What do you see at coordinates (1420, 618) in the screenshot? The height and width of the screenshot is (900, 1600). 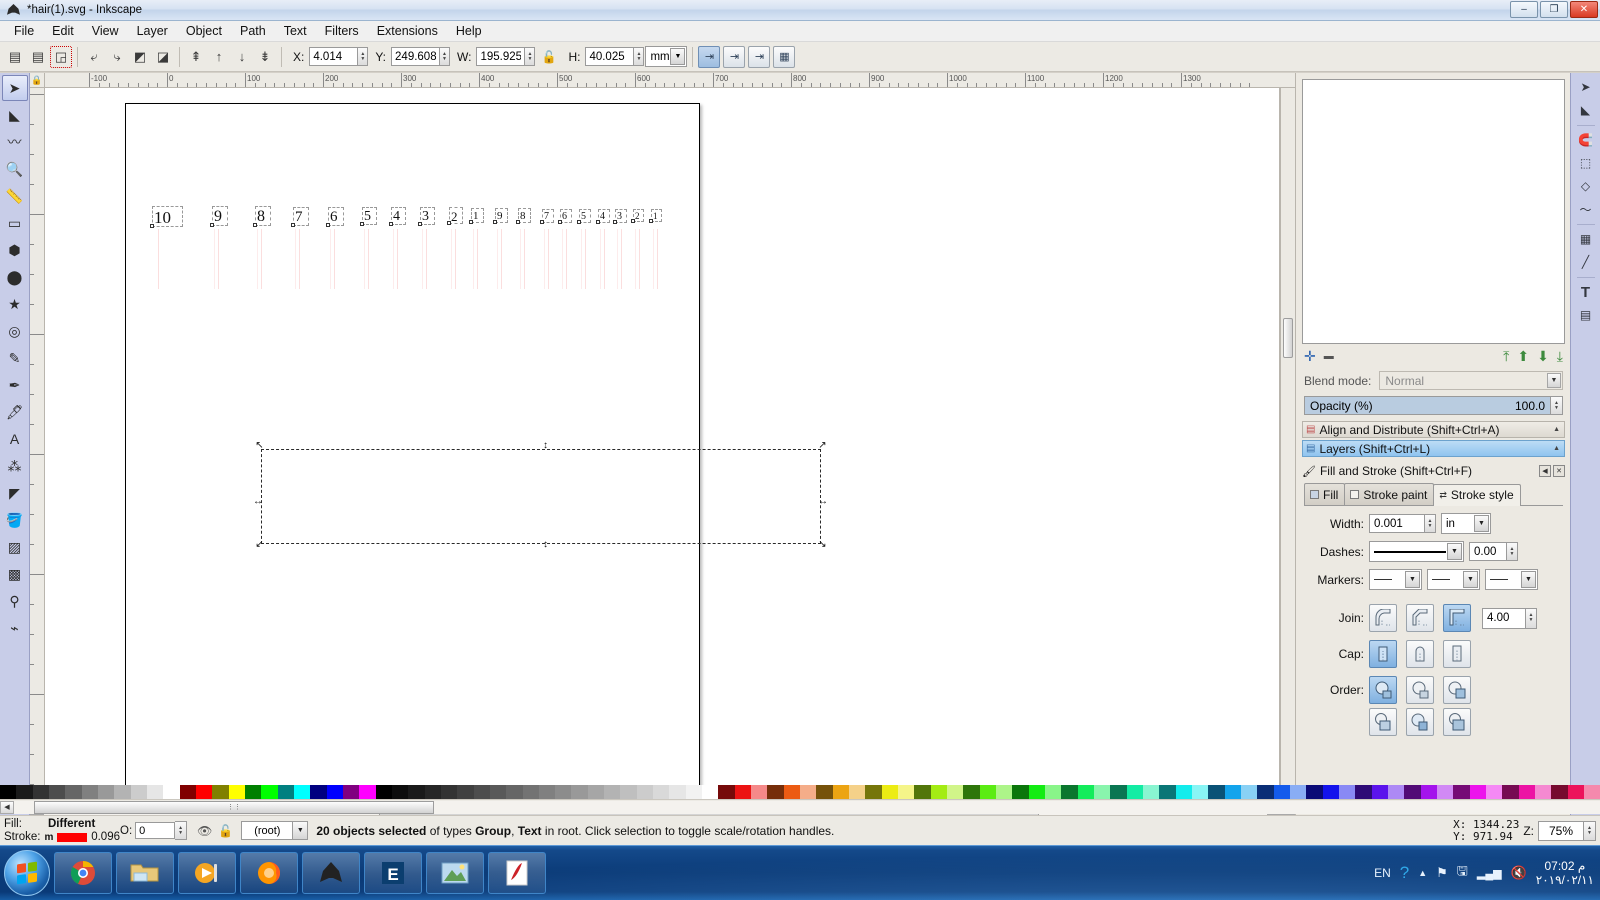 I see `join-bevel-button` at bounding box center [1420, 618].